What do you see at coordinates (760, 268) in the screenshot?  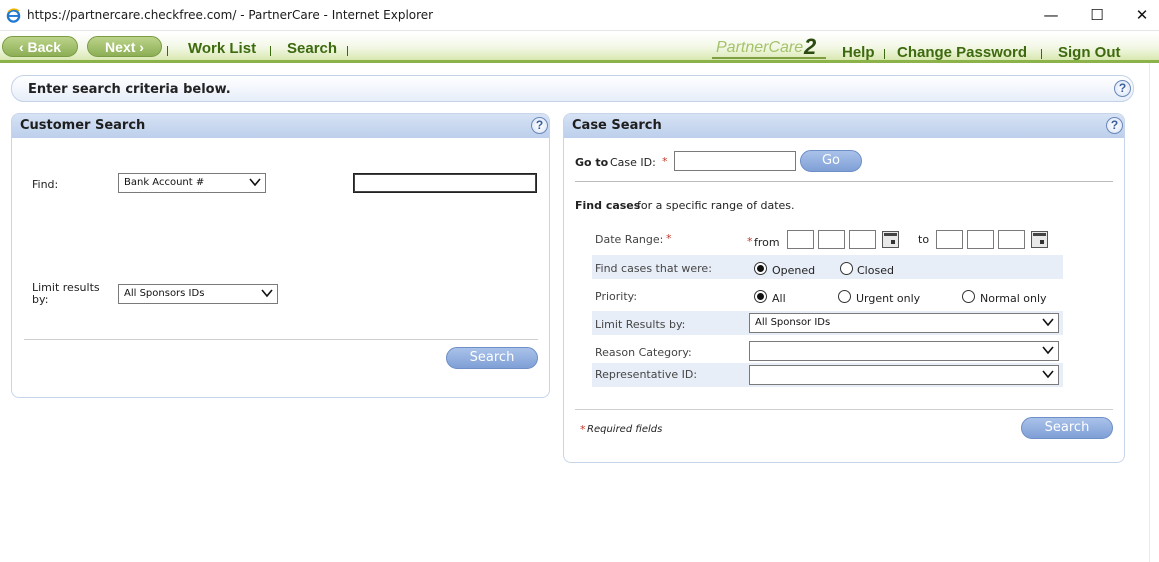 I see `opened-radio` at bounding box center [760, 268].